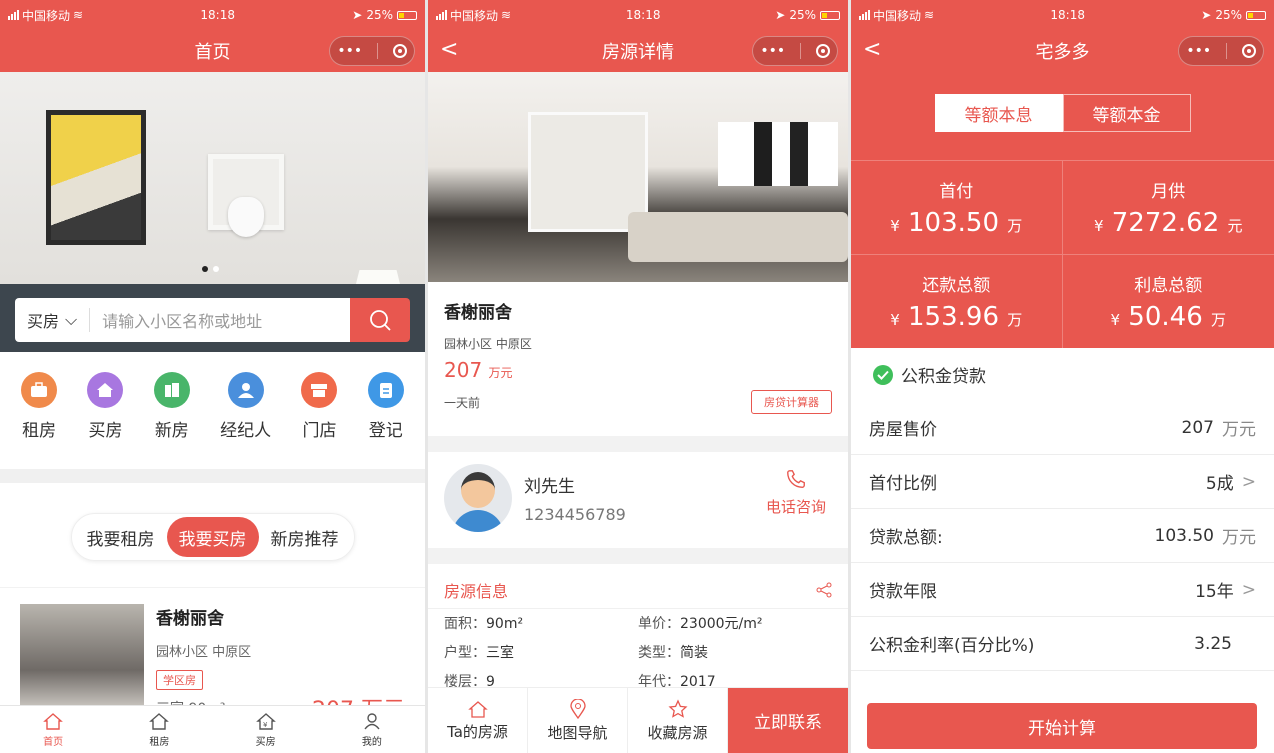 Image resolution: width=1274 pixels, height=753 pixels. I want to click on provident-fund-option: 公积金贷款, so click(1062, 374).